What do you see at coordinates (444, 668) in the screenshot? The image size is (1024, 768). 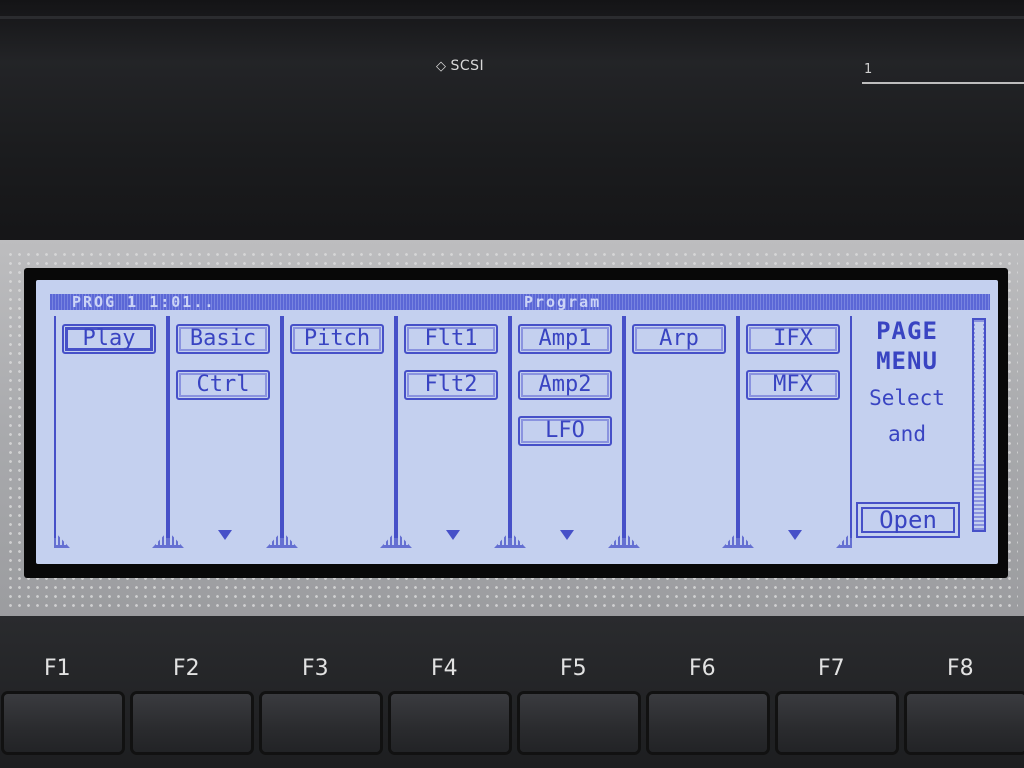 I see `function-key-label-f4: F4` at bounding box center [444, 668].